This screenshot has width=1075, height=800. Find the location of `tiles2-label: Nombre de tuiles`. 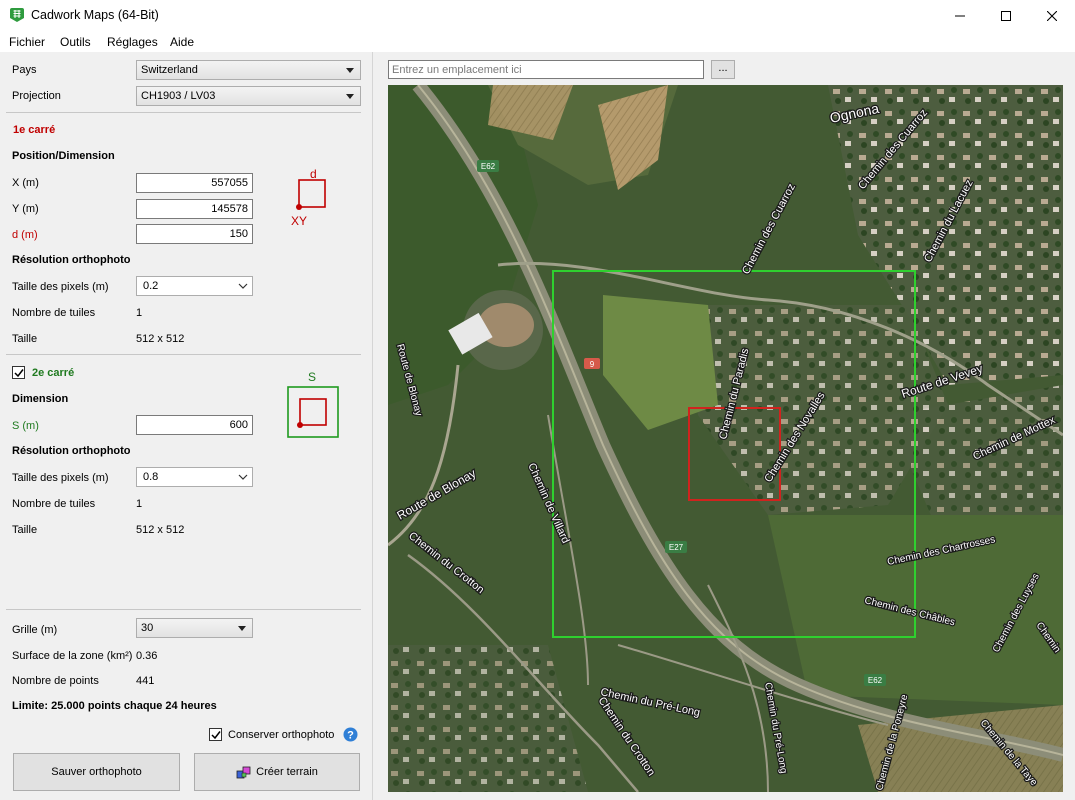

tiles2-label: Nombre de tuiles is located at coordinates (54, 504).